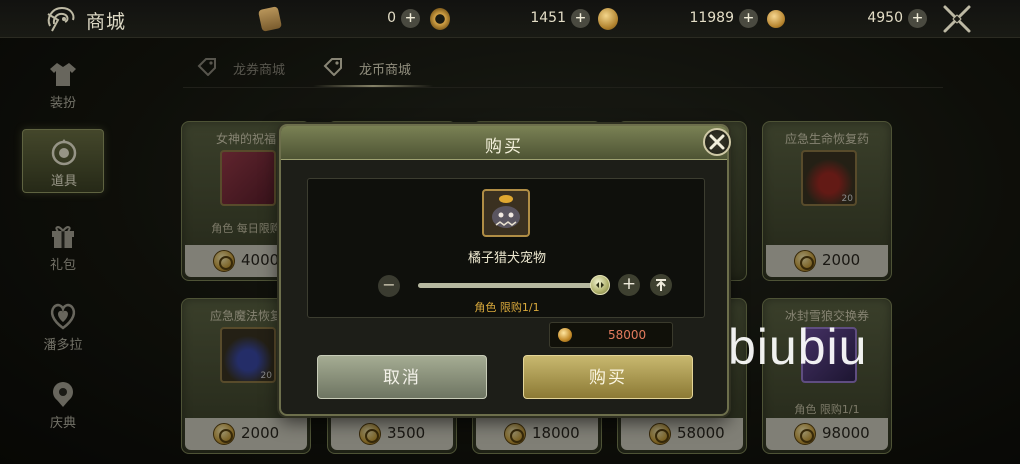 This screenshot has height=464, width=1020. Describe the element at coordinates (106, 22) in the screenshot. I see `page-title: 商城` at that location.